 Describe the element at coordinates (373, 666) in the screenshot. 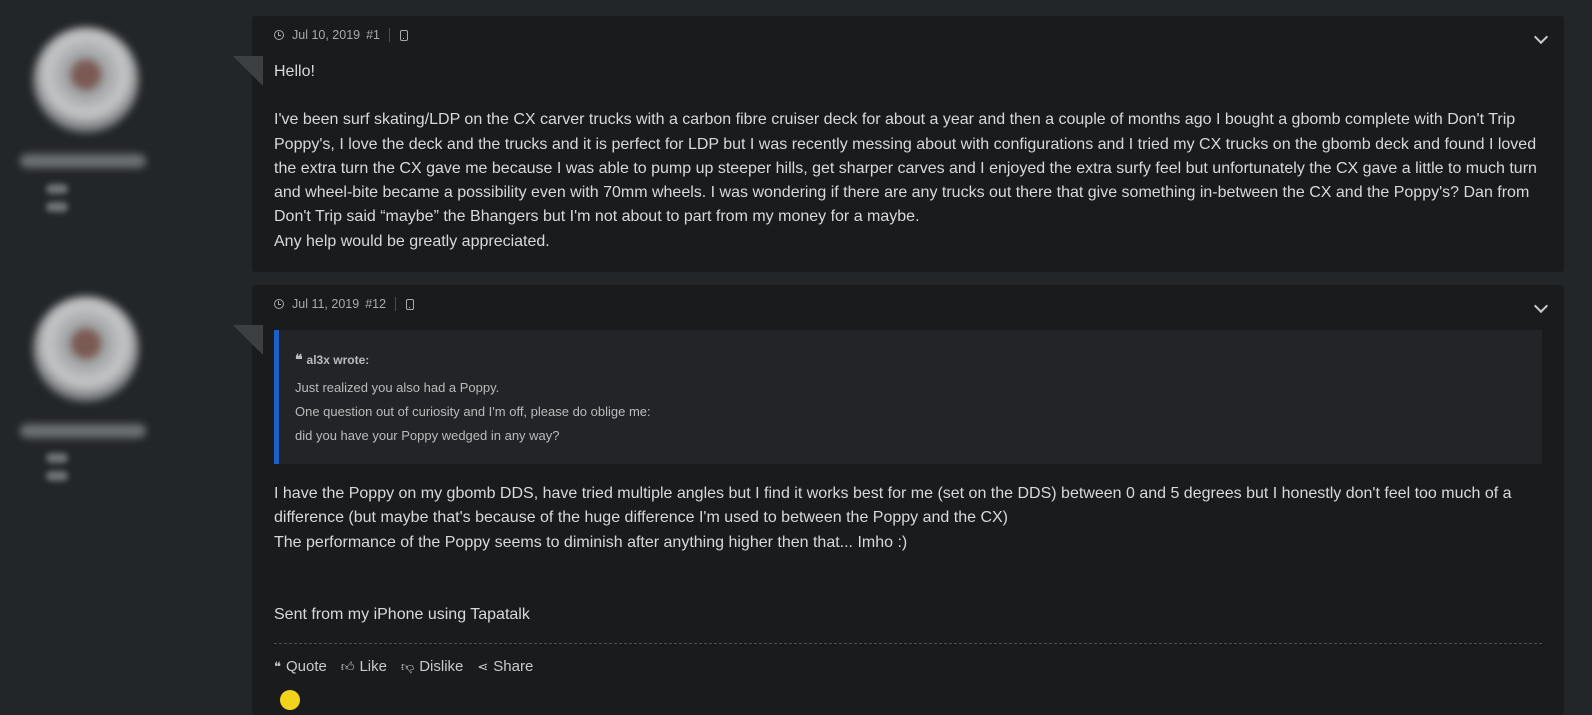

I see `like-button-label: Like` at that location.